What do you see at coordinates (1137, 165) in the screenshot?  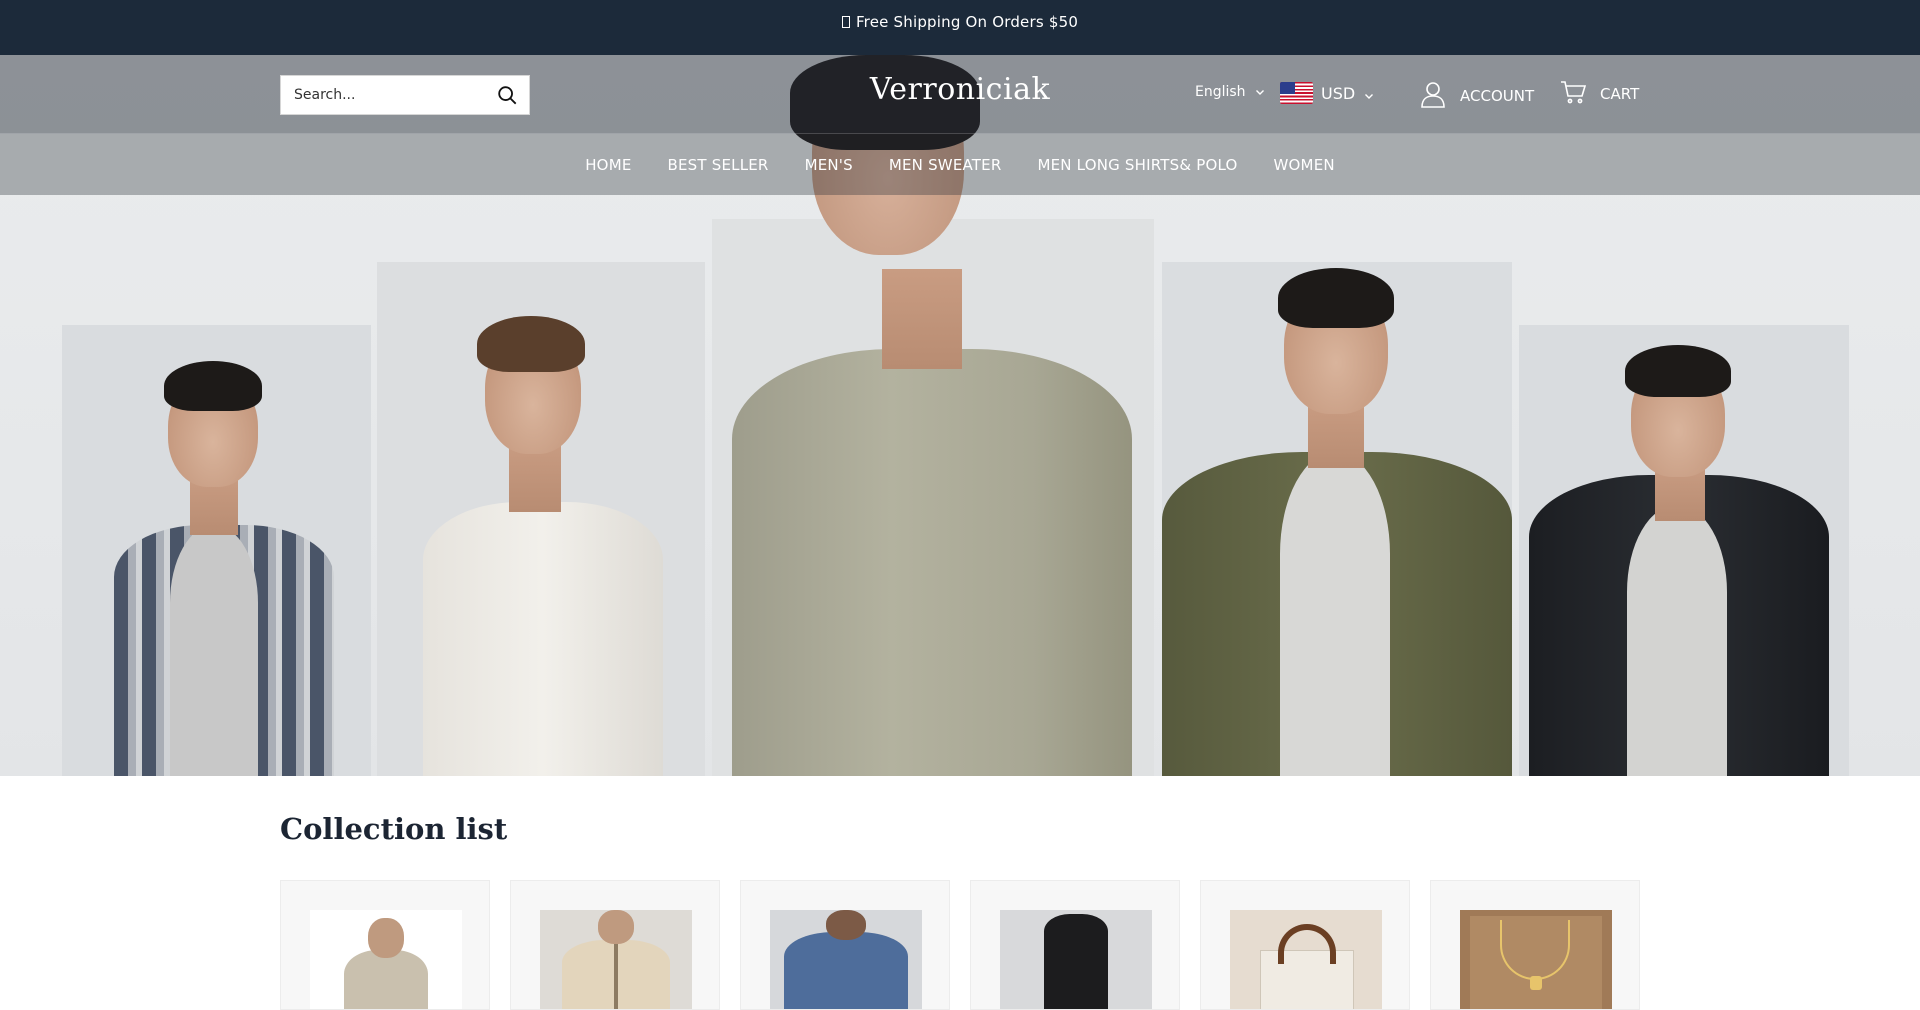 I see `nav-item-men-long-shirts-polo: MEN LONG SHIRTS& POLO` at bounding box center [1137, 165].